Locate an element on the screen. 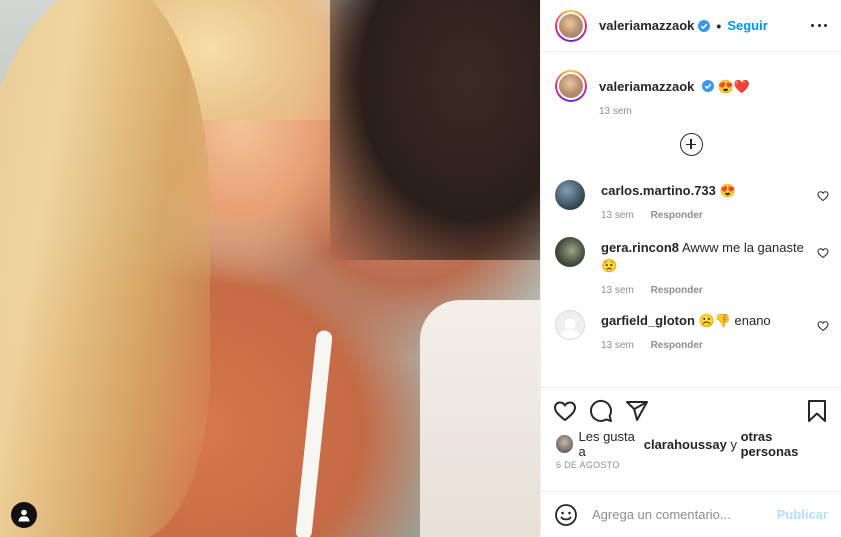 The width and height of the screenshot is (841, 537). comment-item: carlos.martino.733 😍 13 sem Responder is located at coordinates (691, 200).